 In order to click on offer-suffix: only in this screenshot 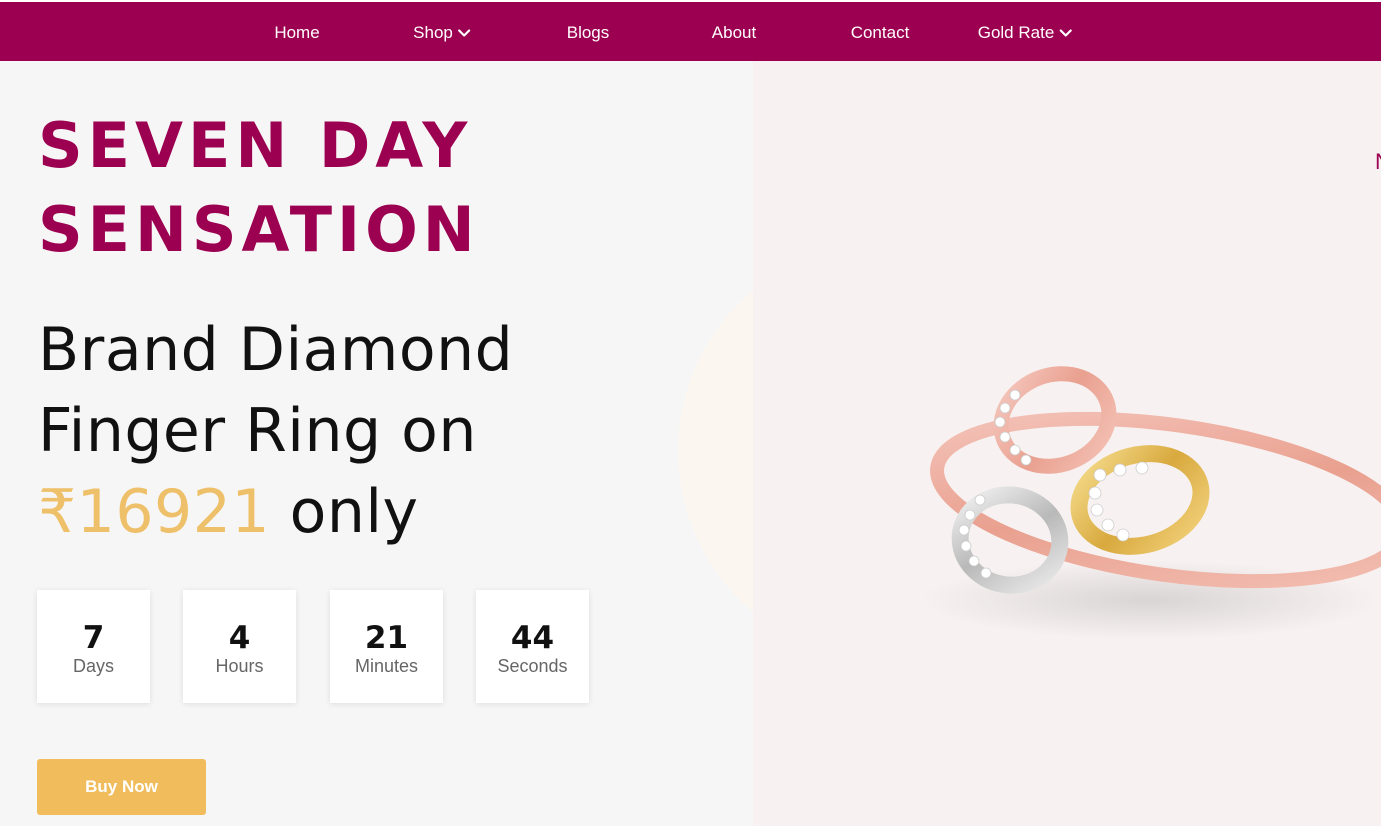, I will do `click(344, 512)`.